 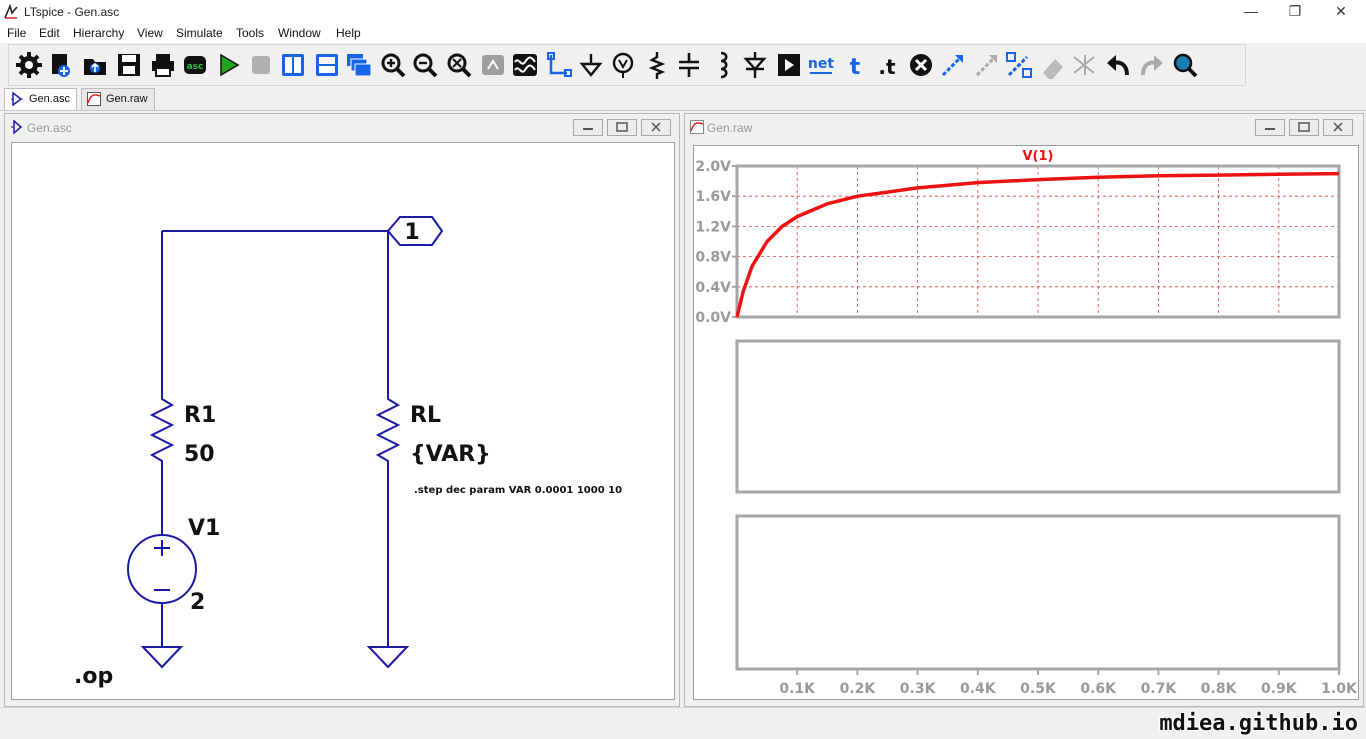 I want to click on x-tick-label: 0.5K, so click(x=1038, y=689).